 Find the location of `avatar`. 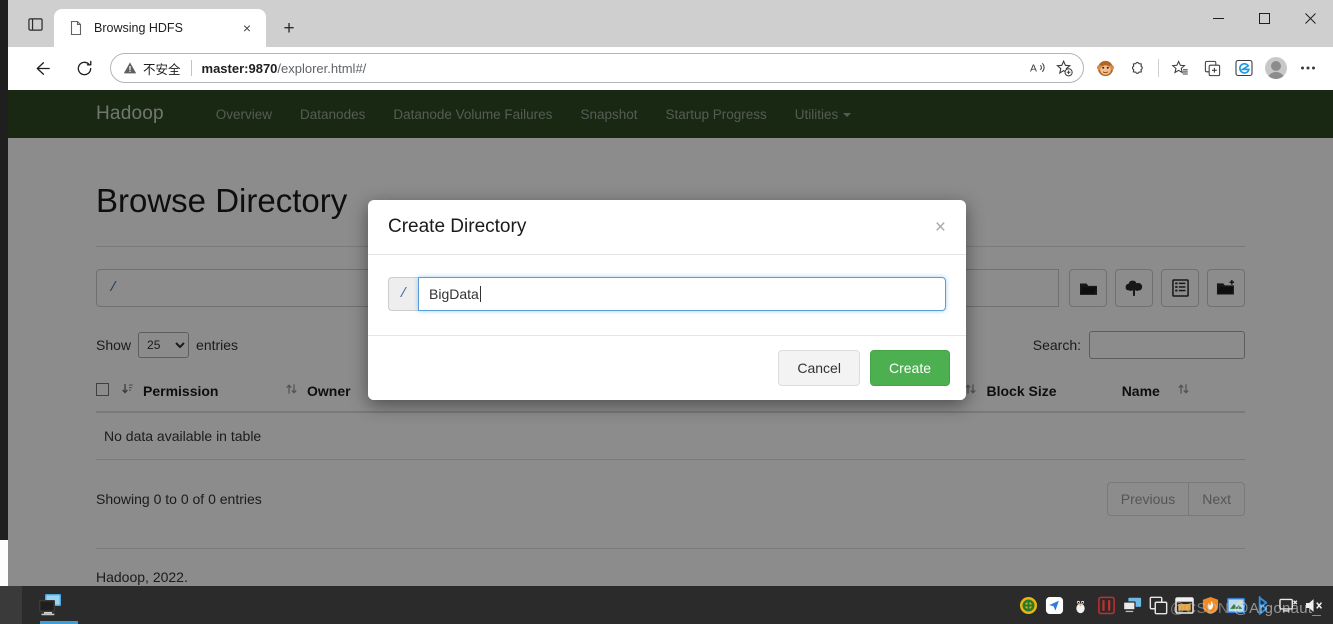

avatar is located at coordinates (1276, 68).